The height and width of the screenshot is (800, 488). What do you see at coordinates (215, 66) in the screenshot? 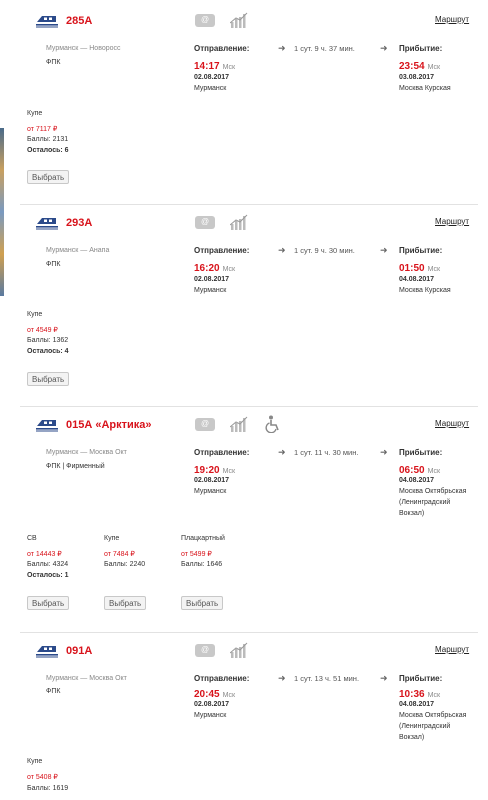
I see `departure-time: 14:17 Мск` at bounding box center [215, 66].